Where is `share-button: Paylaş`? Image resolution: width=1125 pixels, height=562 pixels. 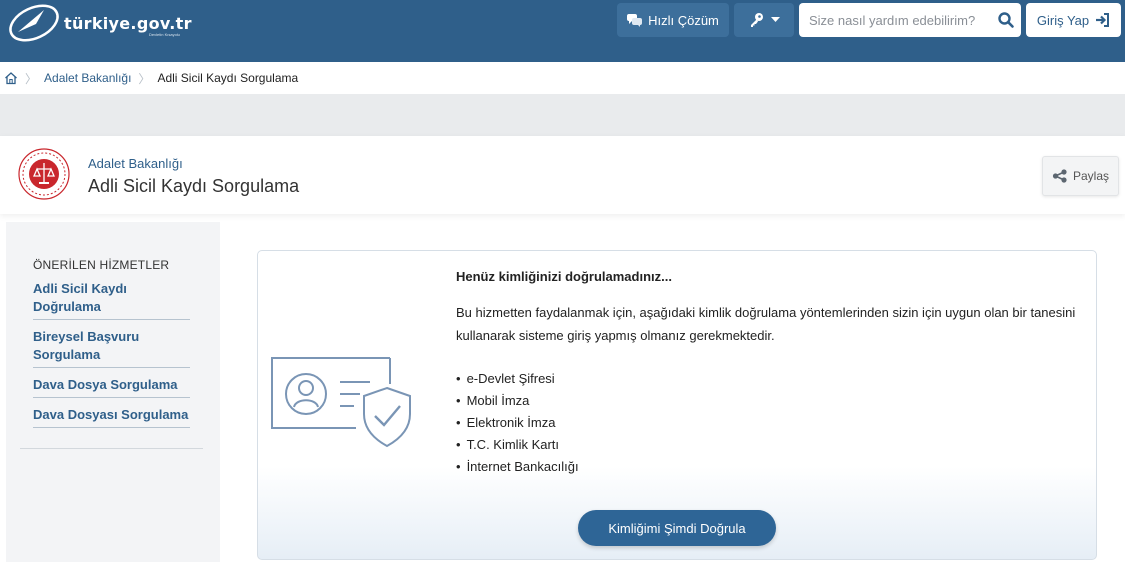 share-button: Paylaş is located at coordinates (1080, 176).